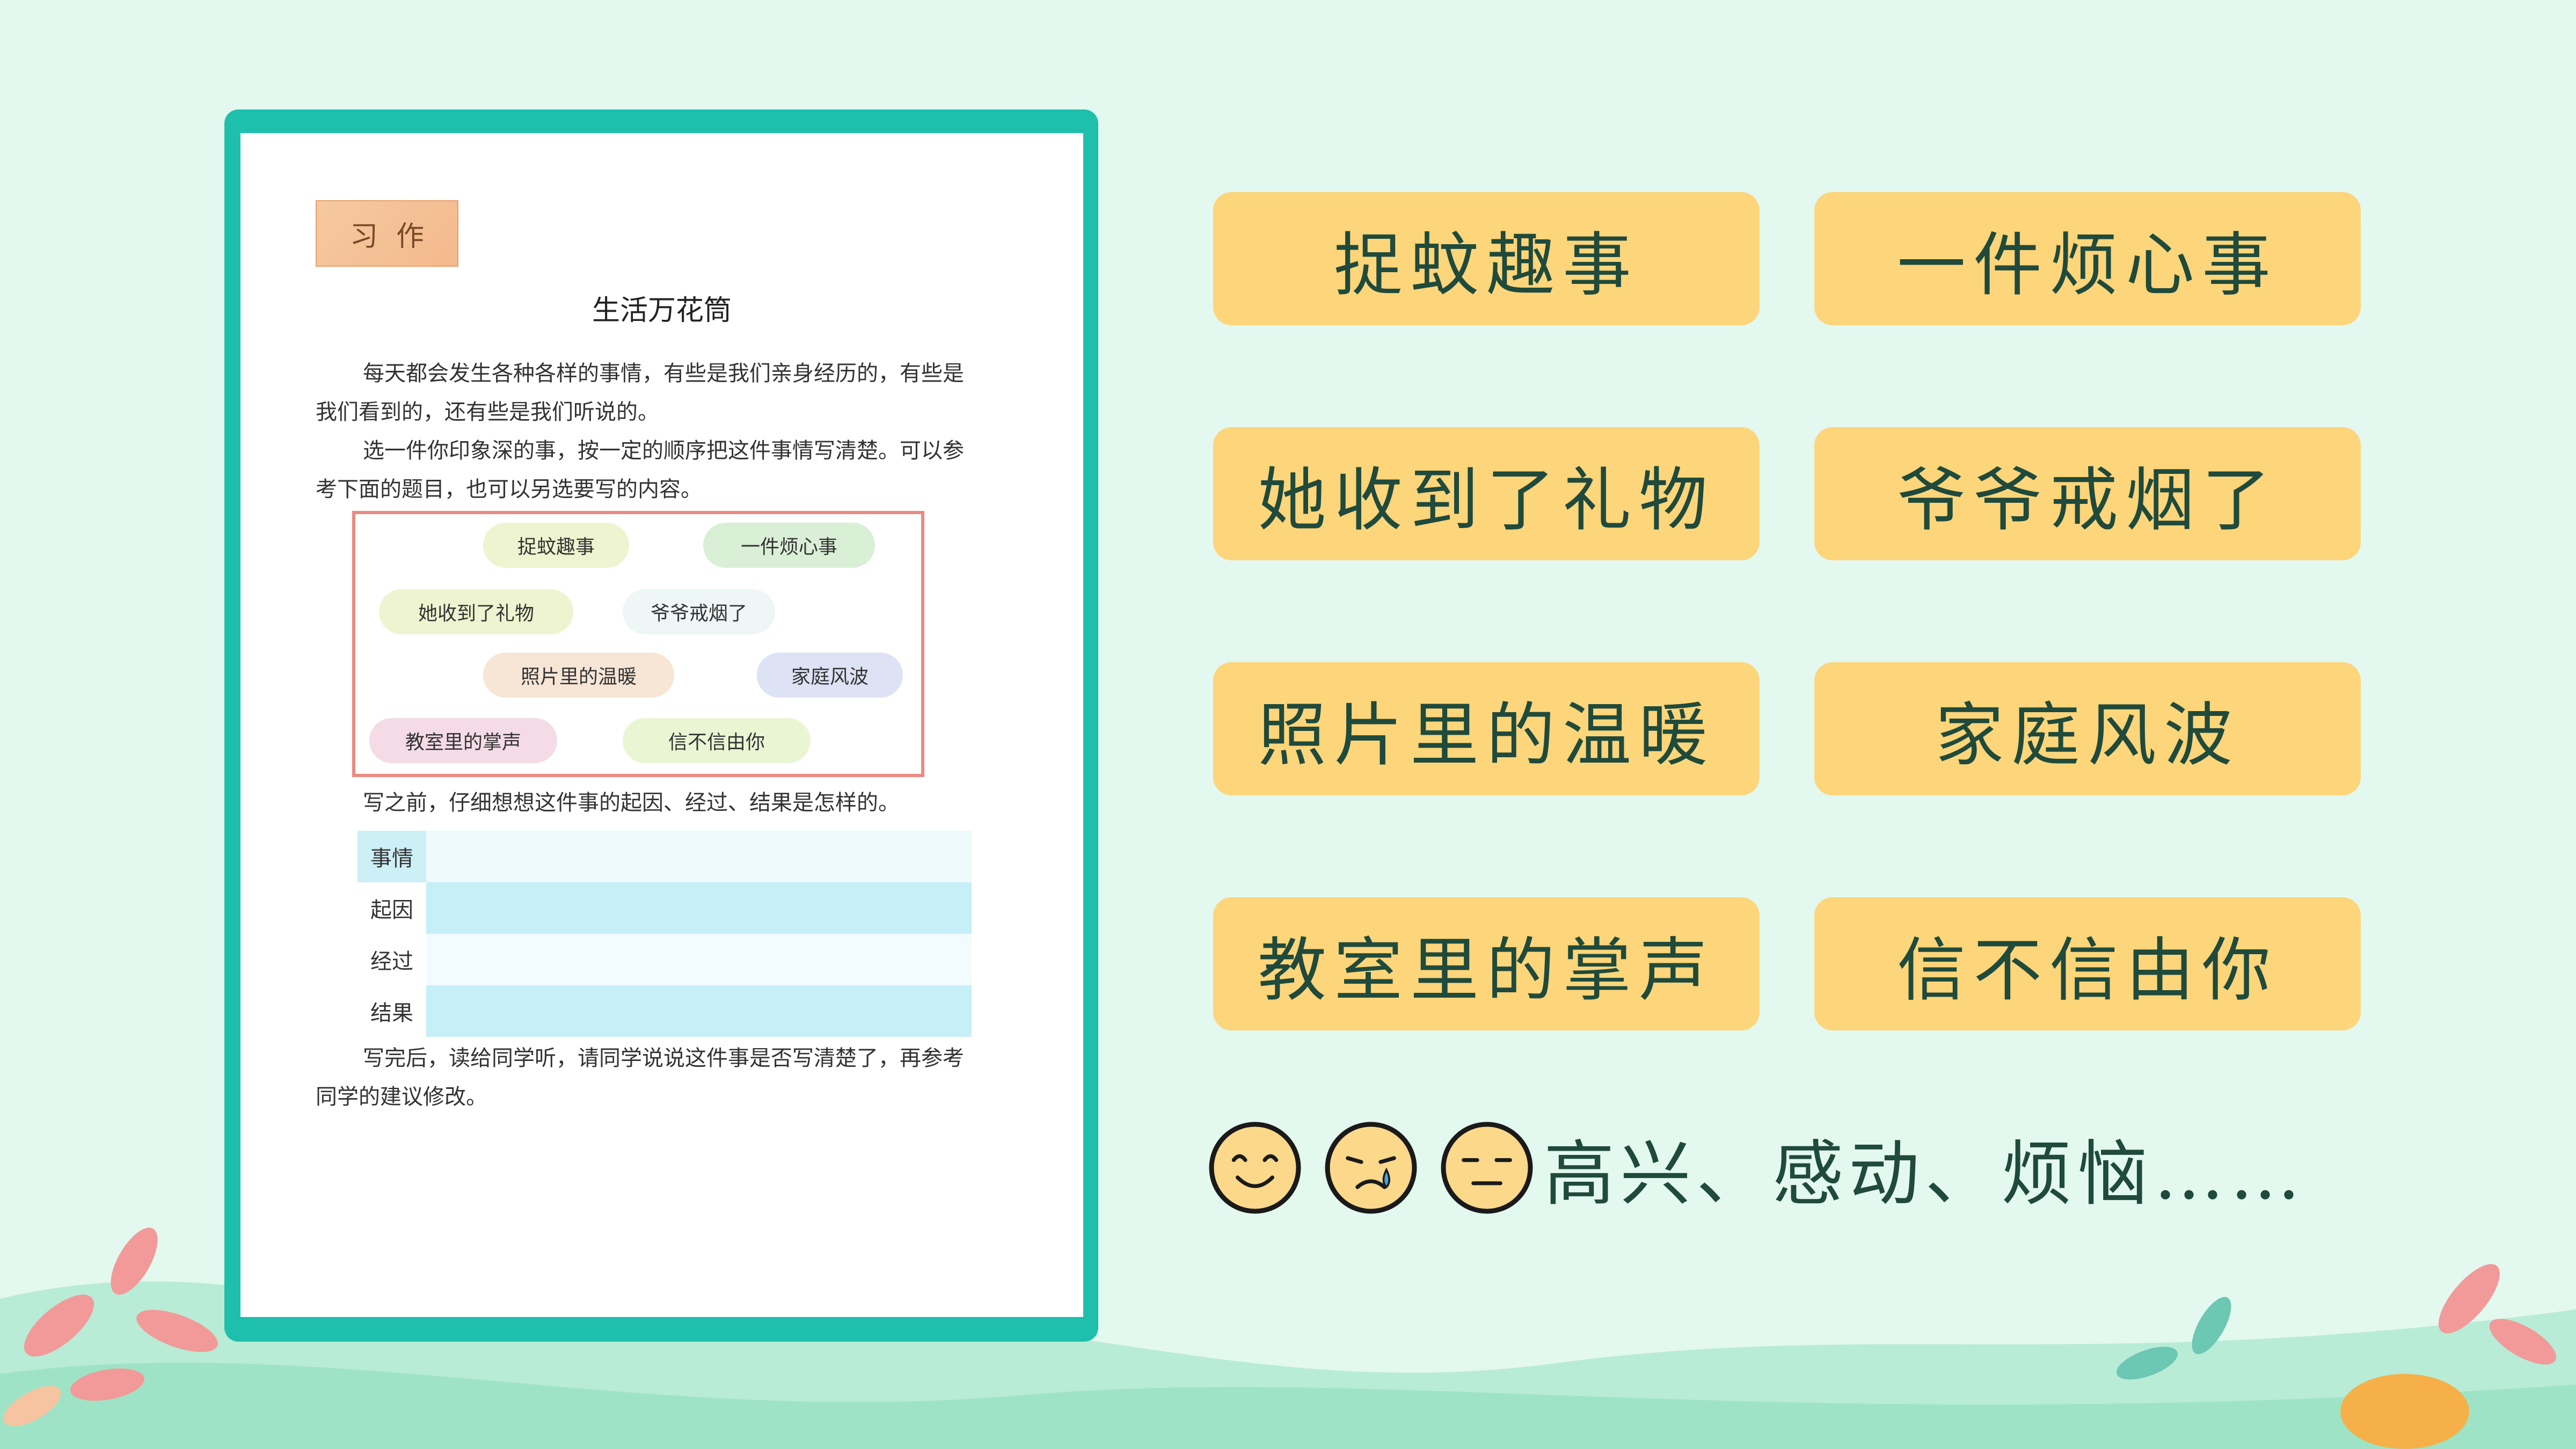 The width and height of the screenshot is (2576, 1449). What do you see at coordinates (631, 803) in the screenshot?
I see `paragraph-planning: 写之前，仔细想想这件事的起因、经过、结果是怎样的。` at bounding box center [631, 803].